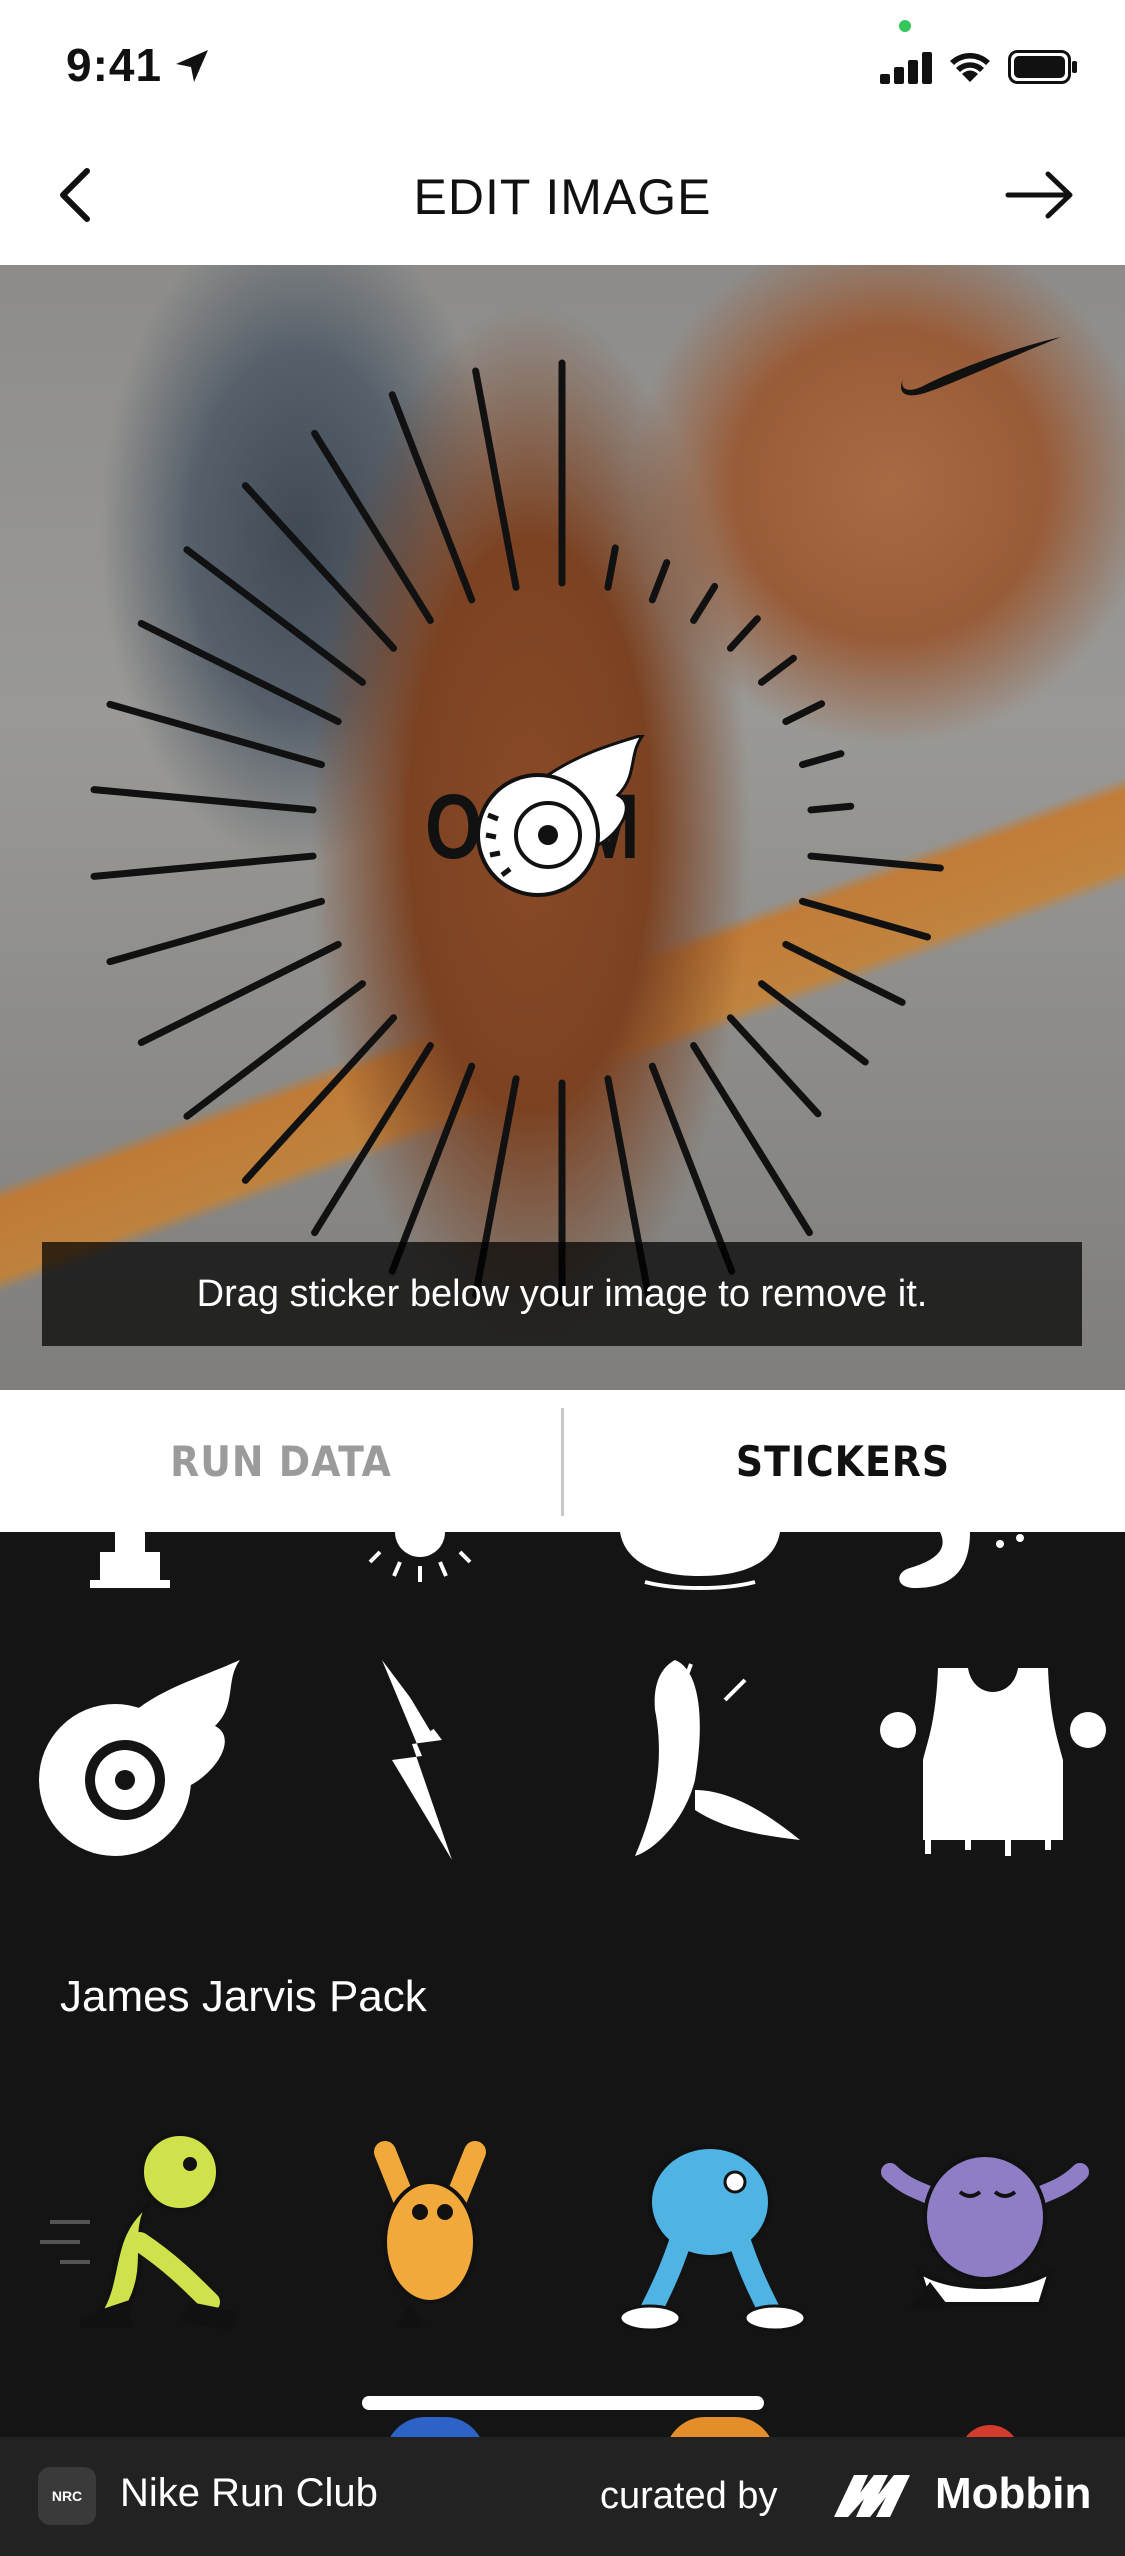 This screenshot has height=2556, width=1125. I want to click on tab-run-data: RUN DATA, so click(281, 1461).